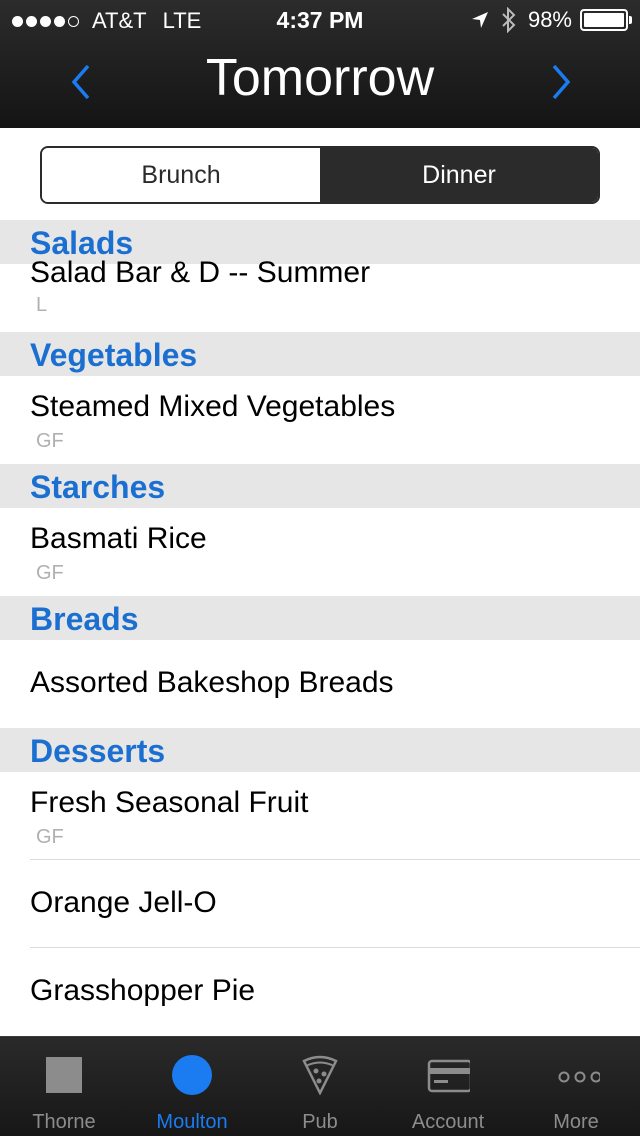 This screenshot has height=1136, width=640. I want to click on list-item: Salad Bar & D -- Summer L, so click(320, 294).